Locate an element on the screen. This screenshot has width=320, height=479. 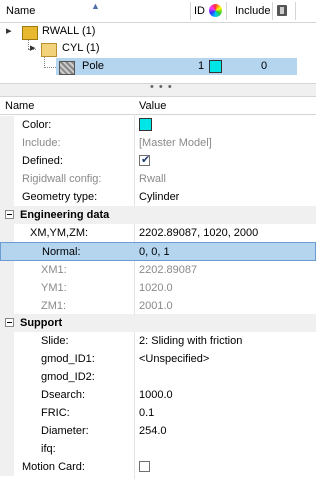
prop-row-gmod-id1: gmod_ID1: <Unspecified> is located at coordinates (158, 359).